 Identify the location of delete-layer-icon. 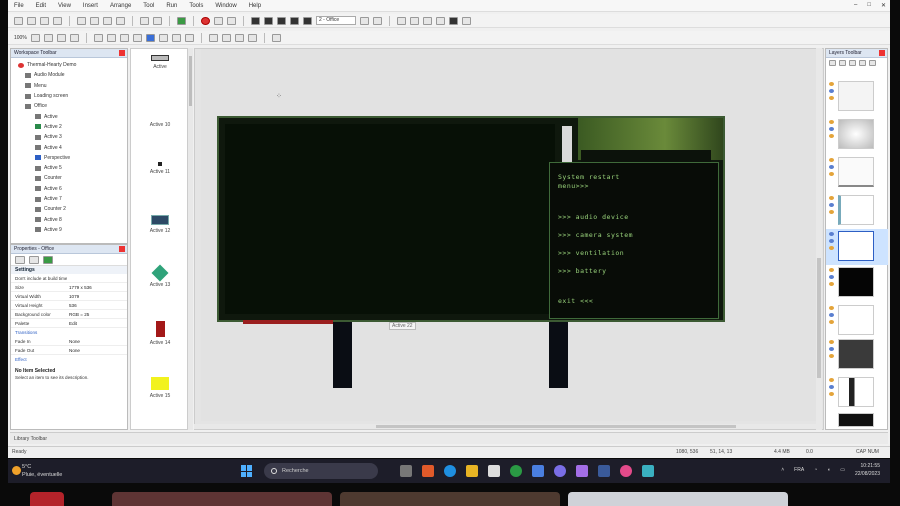
(842, 63).